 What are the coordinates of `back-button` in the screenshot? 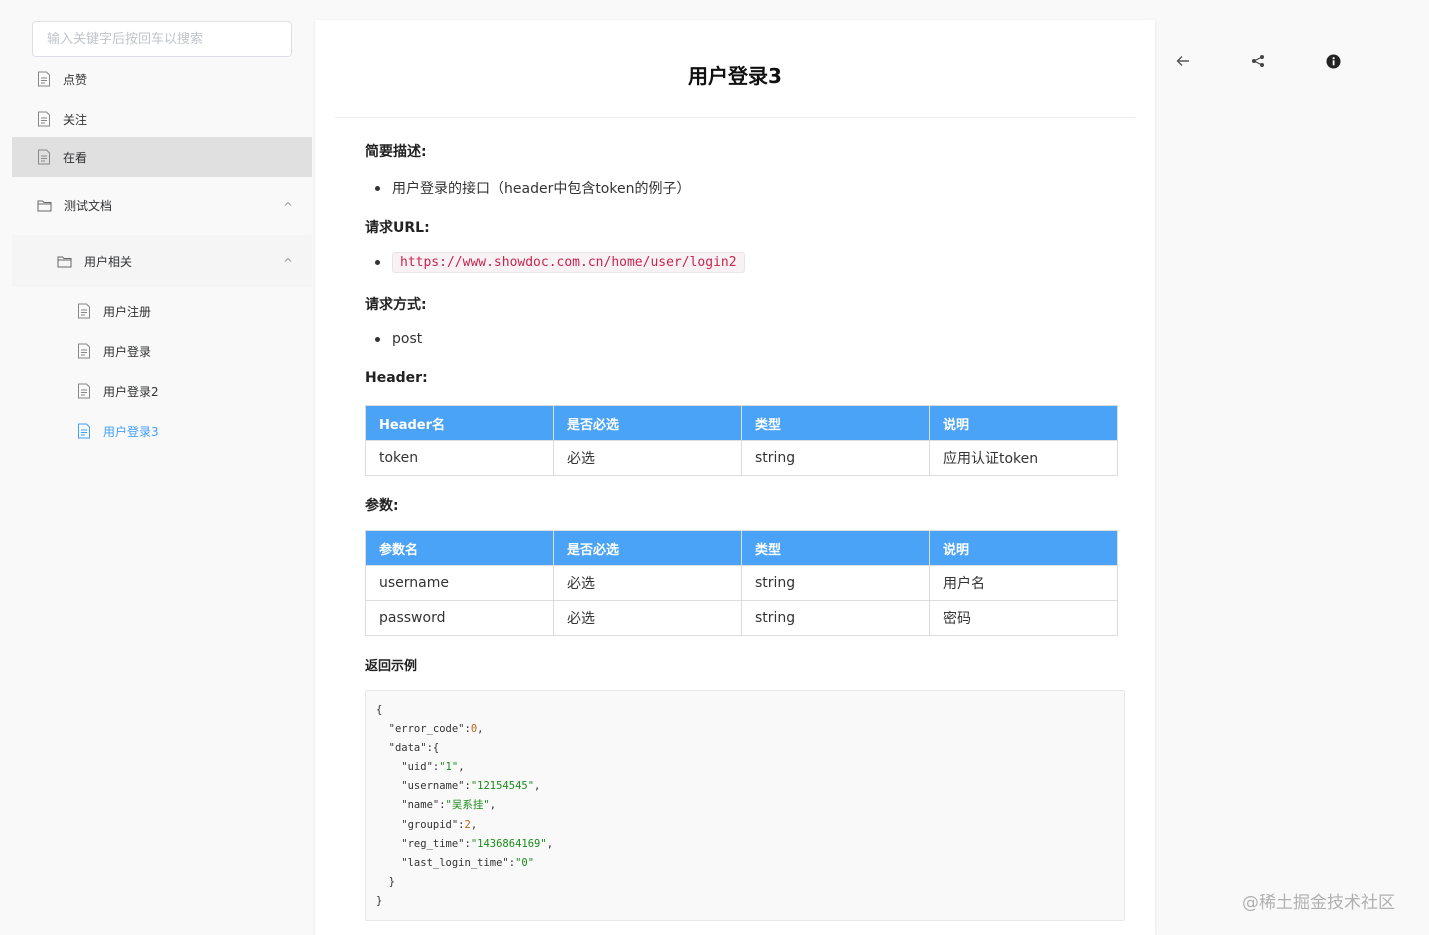 It's located at (1183, 61).